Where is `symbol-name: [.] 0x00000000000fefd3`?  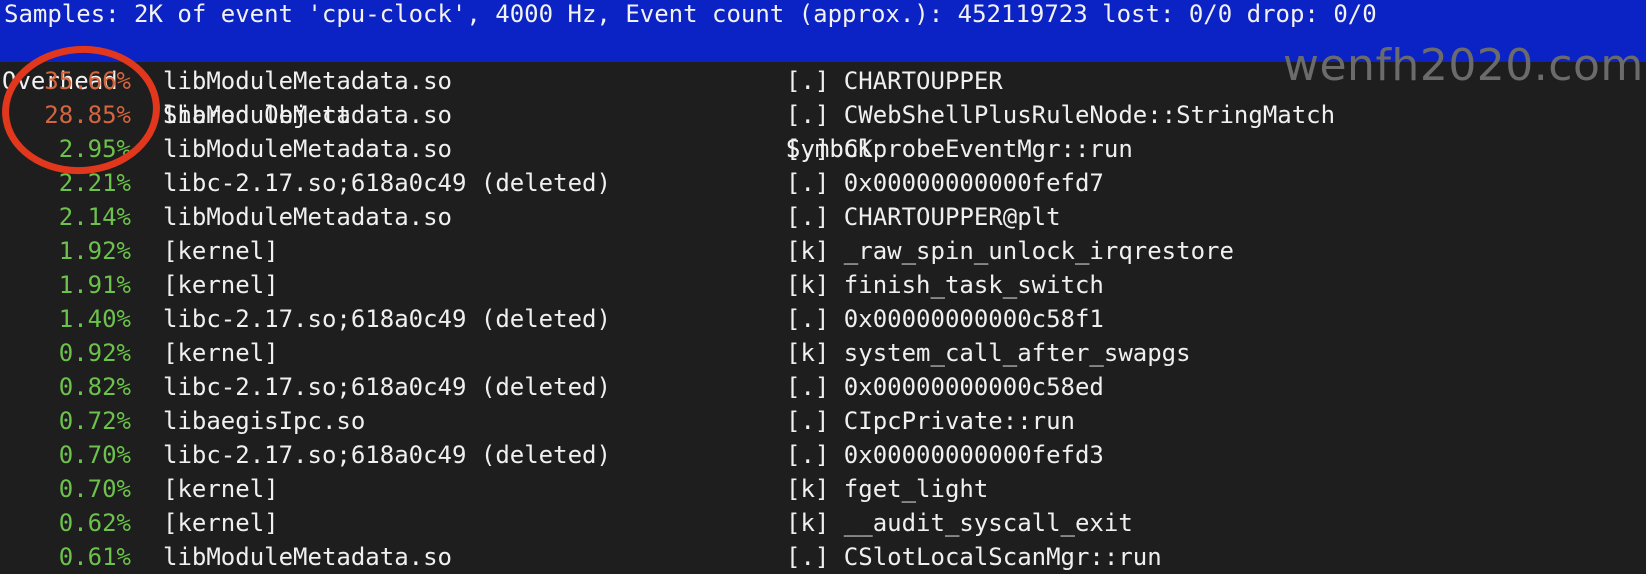
symbol-name: [.] 0x00000000000fefd3 is located at coordinates (945, 455).